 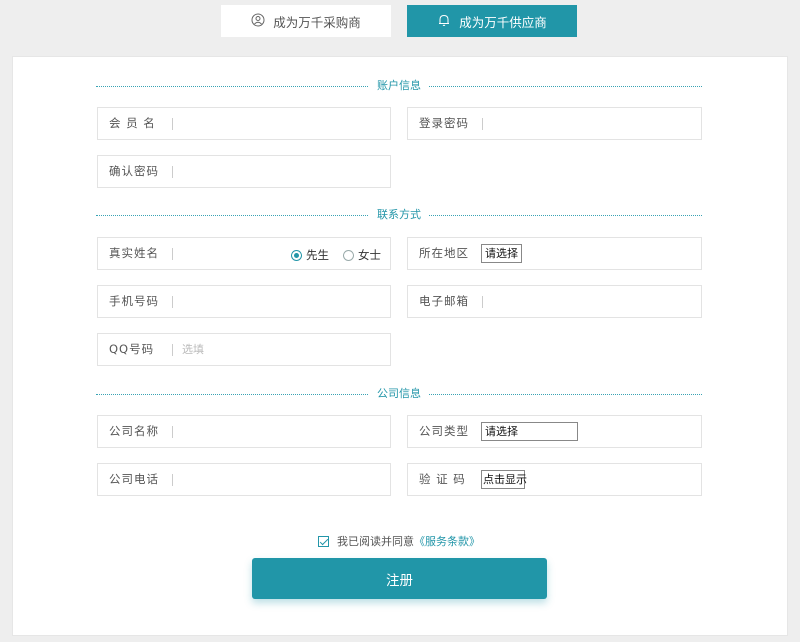 I want to click on gender-radio-ms: 女士, so click(x=362, y=255).